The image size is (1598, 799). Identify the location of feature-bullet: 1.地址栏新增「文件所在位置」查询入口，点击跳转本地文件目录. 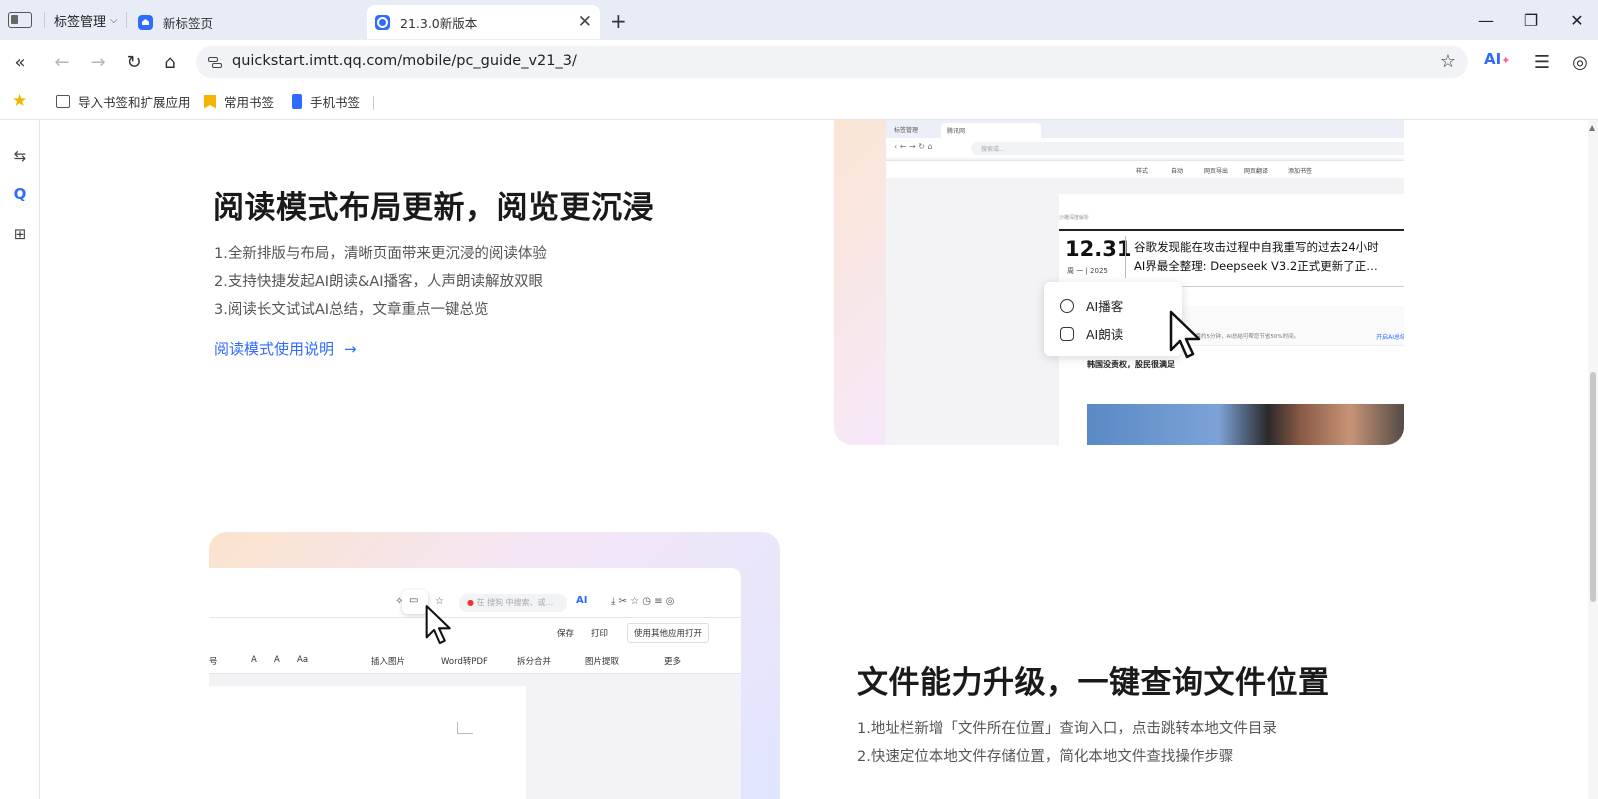
(1067, 729).